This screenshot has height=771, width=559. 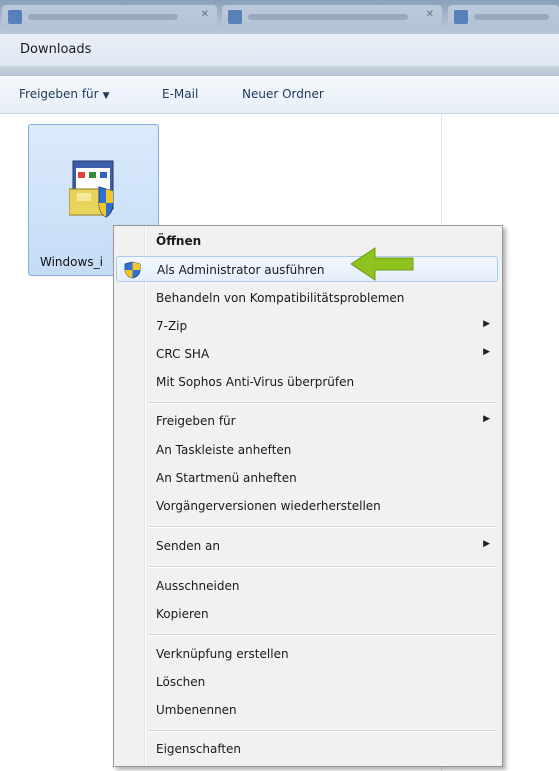 What do you see at coordinates (279, 50) in the screenshot?
I see `window-title-bar: Downloads` at bounding box center [279, 50].